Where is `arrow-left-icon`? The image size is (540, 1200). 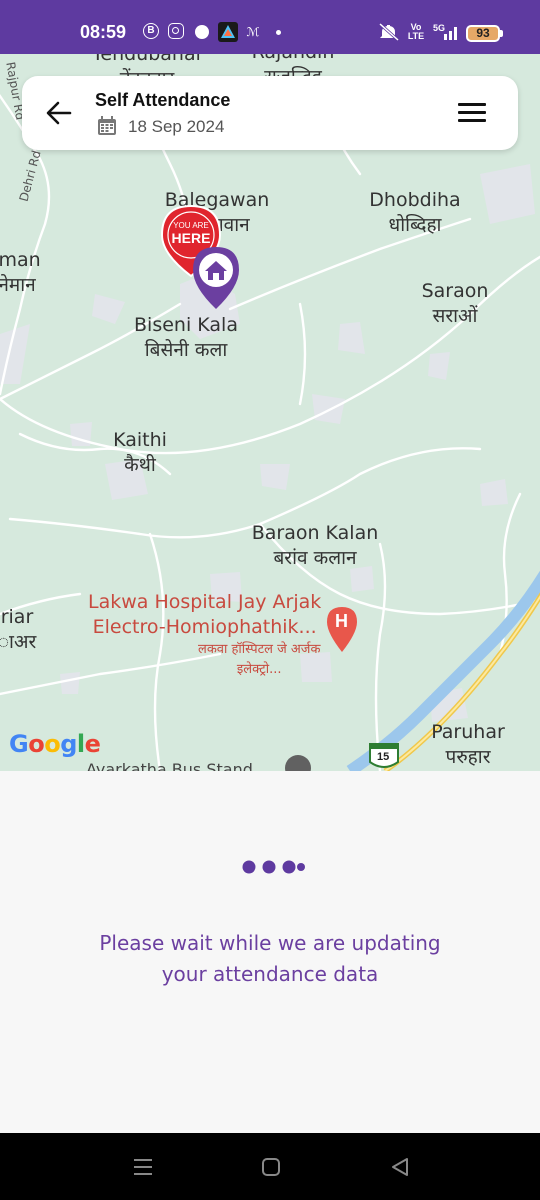
arrow-left-icon is located at coordinates (59, 113).